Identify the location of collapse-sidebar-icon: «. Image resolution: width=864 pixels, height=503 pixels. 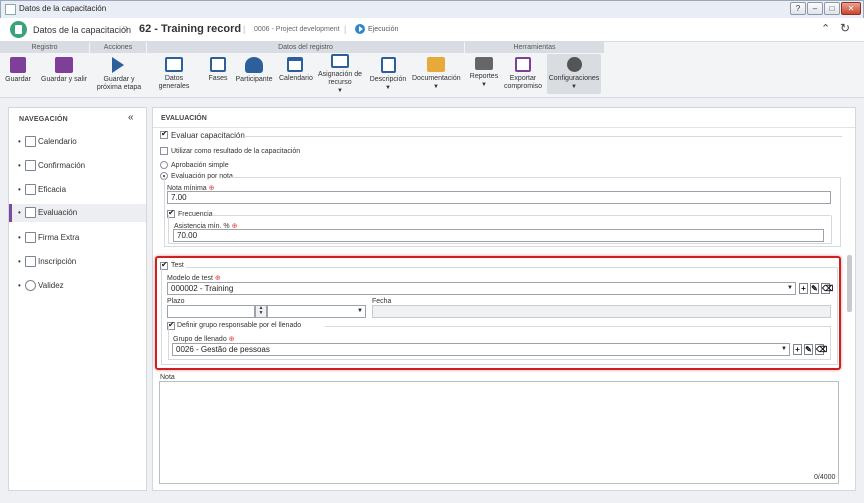
(131, 117).